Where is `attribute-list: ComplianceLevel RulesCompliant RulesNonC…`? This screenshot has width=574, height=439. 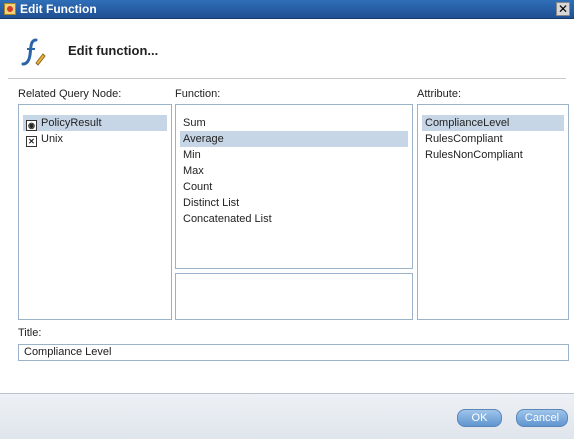 attribute-list: ComplianceLevel RulesCompliant RulesNonC… is located at coordinates (493, 212).